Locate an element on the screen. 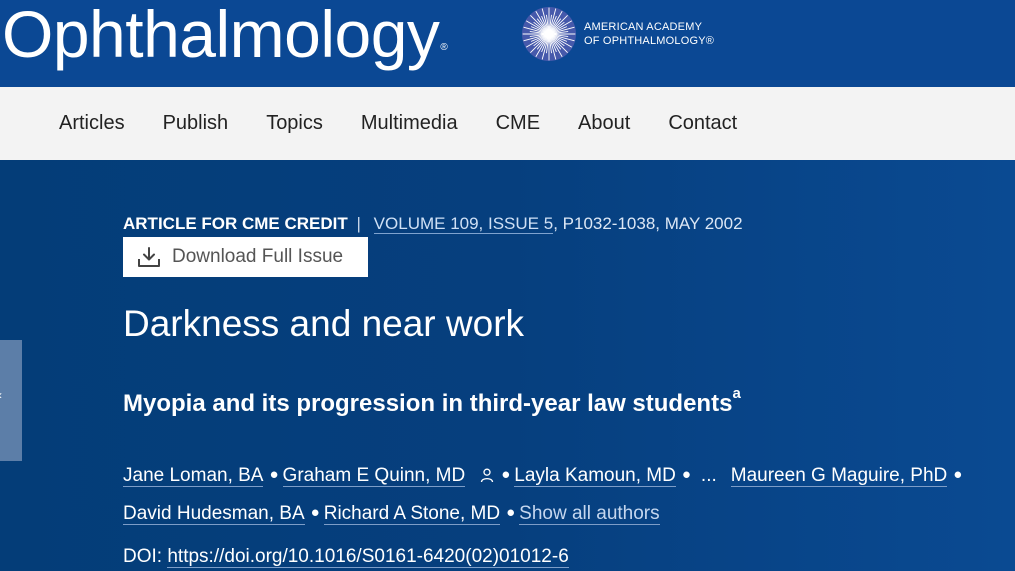  author-link: Richard A Stone, MD is located at coordinates (412, 514).